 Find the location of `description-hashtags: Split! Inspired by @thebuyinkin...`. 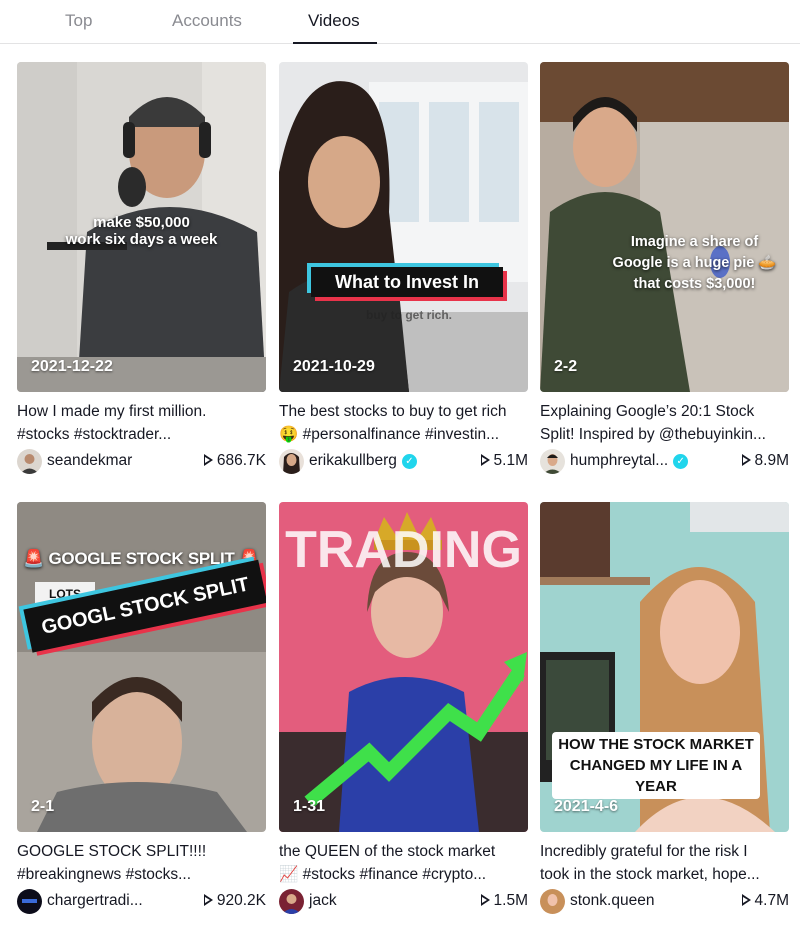

description-hashtags: Split! Inspired by @thebuyinkin... is located at coordinates (653, 434).